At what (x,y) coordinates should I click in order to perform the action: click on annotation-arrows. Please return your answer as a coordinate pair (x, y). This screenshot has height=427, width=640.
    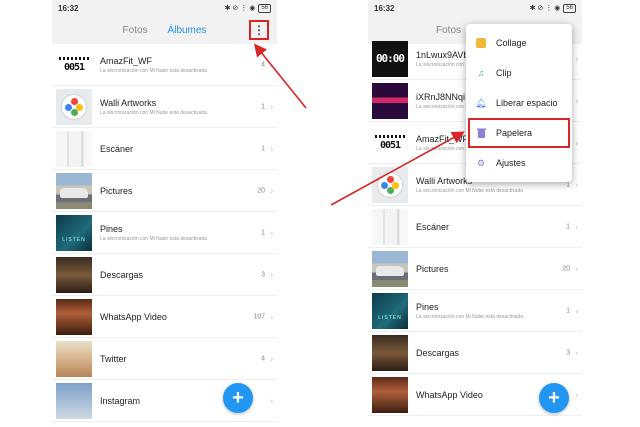
    Looking at the image, I should click on (359, 124).